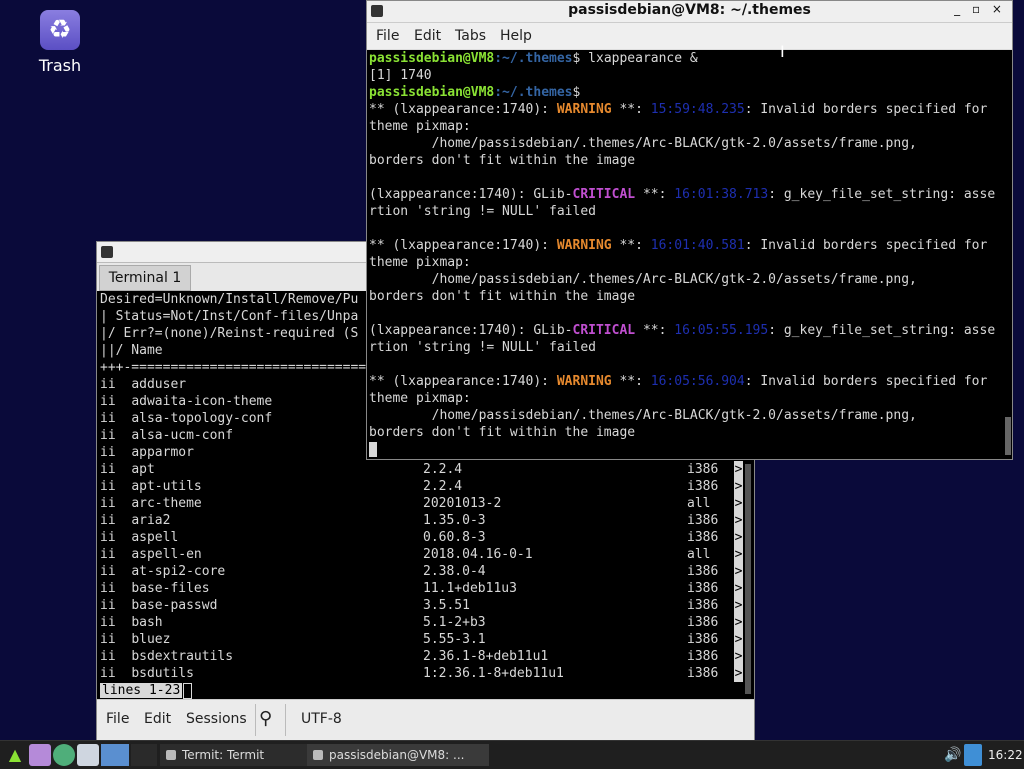  I want to click on table-row: ii aria2 1.35.0-3 i386 >, so click(421, 520).